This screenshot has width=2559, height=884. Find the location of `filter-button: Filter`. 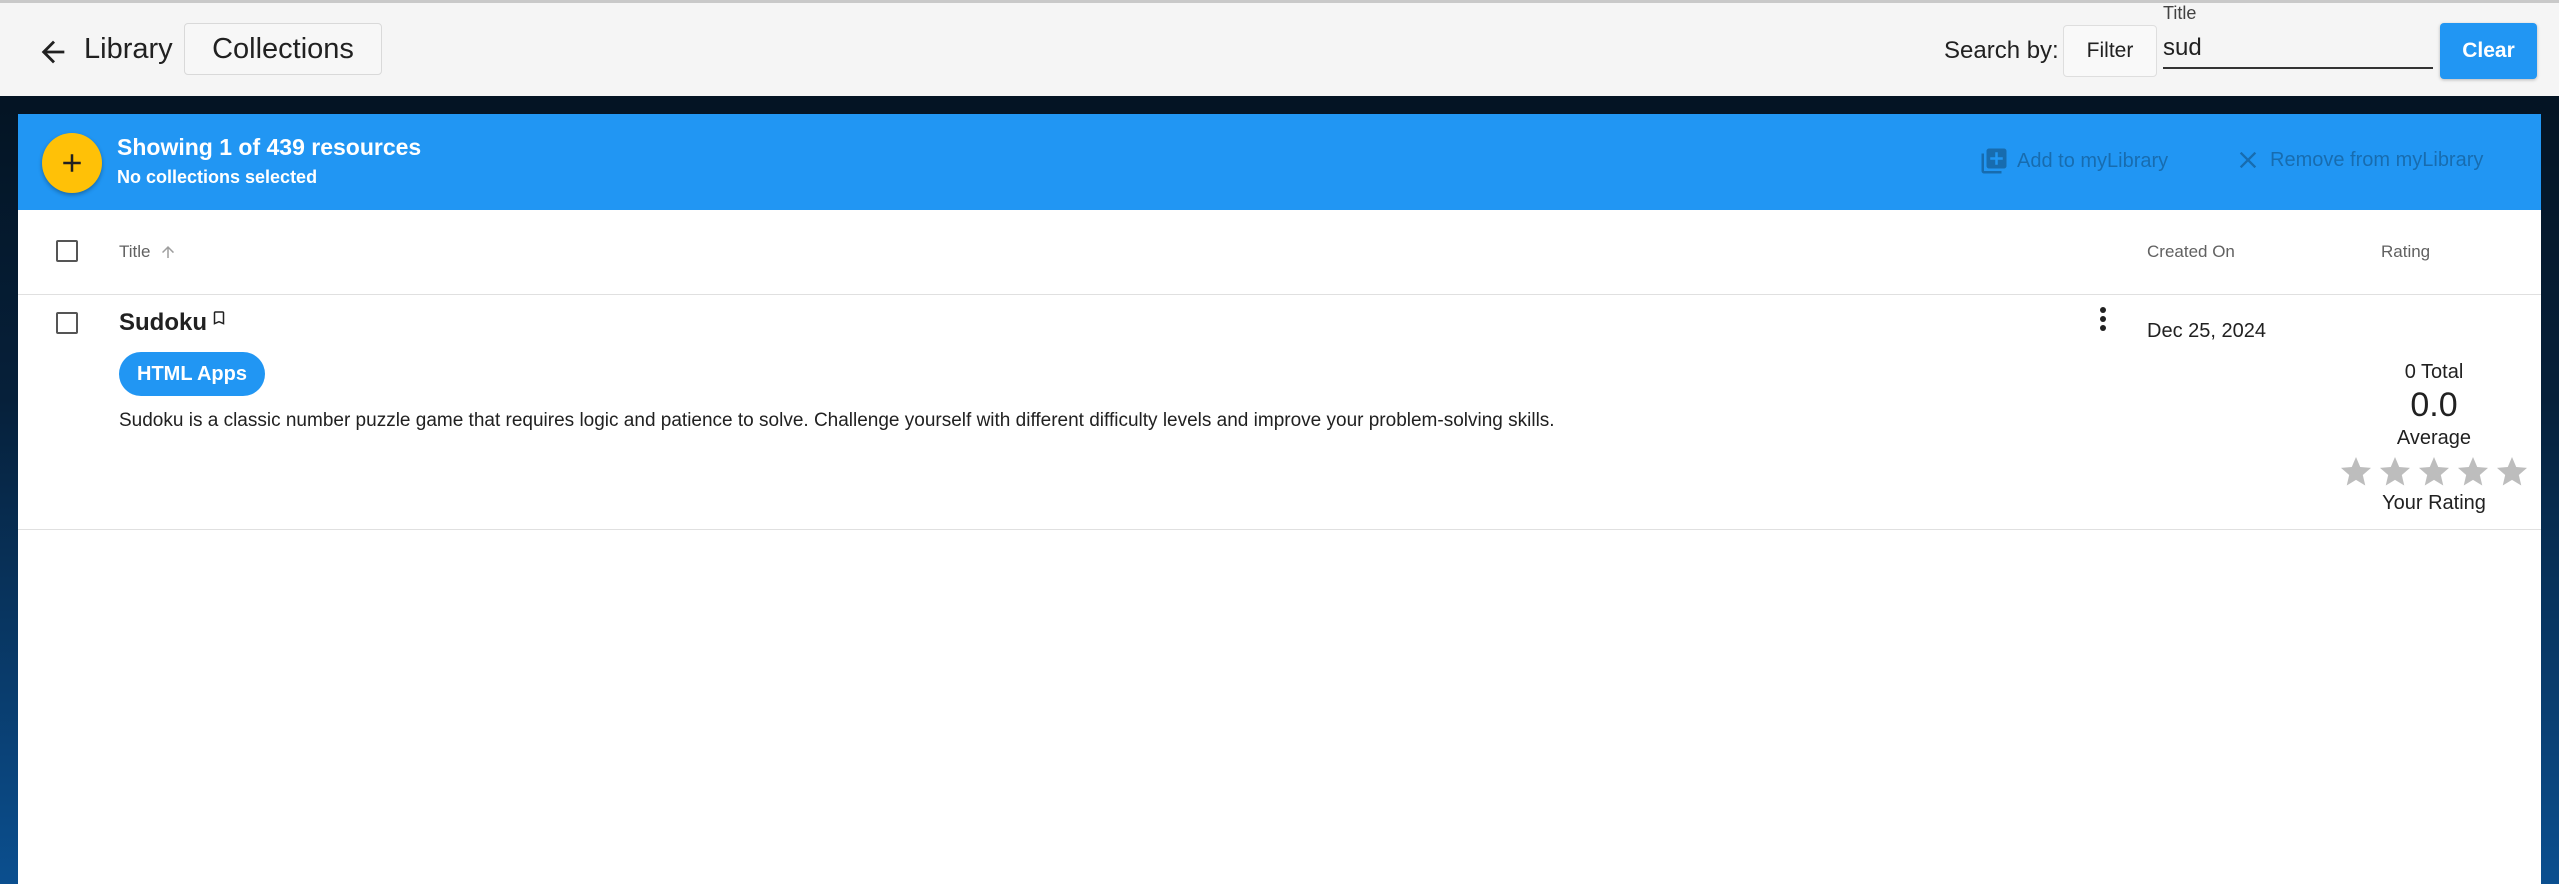

filter-button: Filter is located at coordinates (2110, 51).